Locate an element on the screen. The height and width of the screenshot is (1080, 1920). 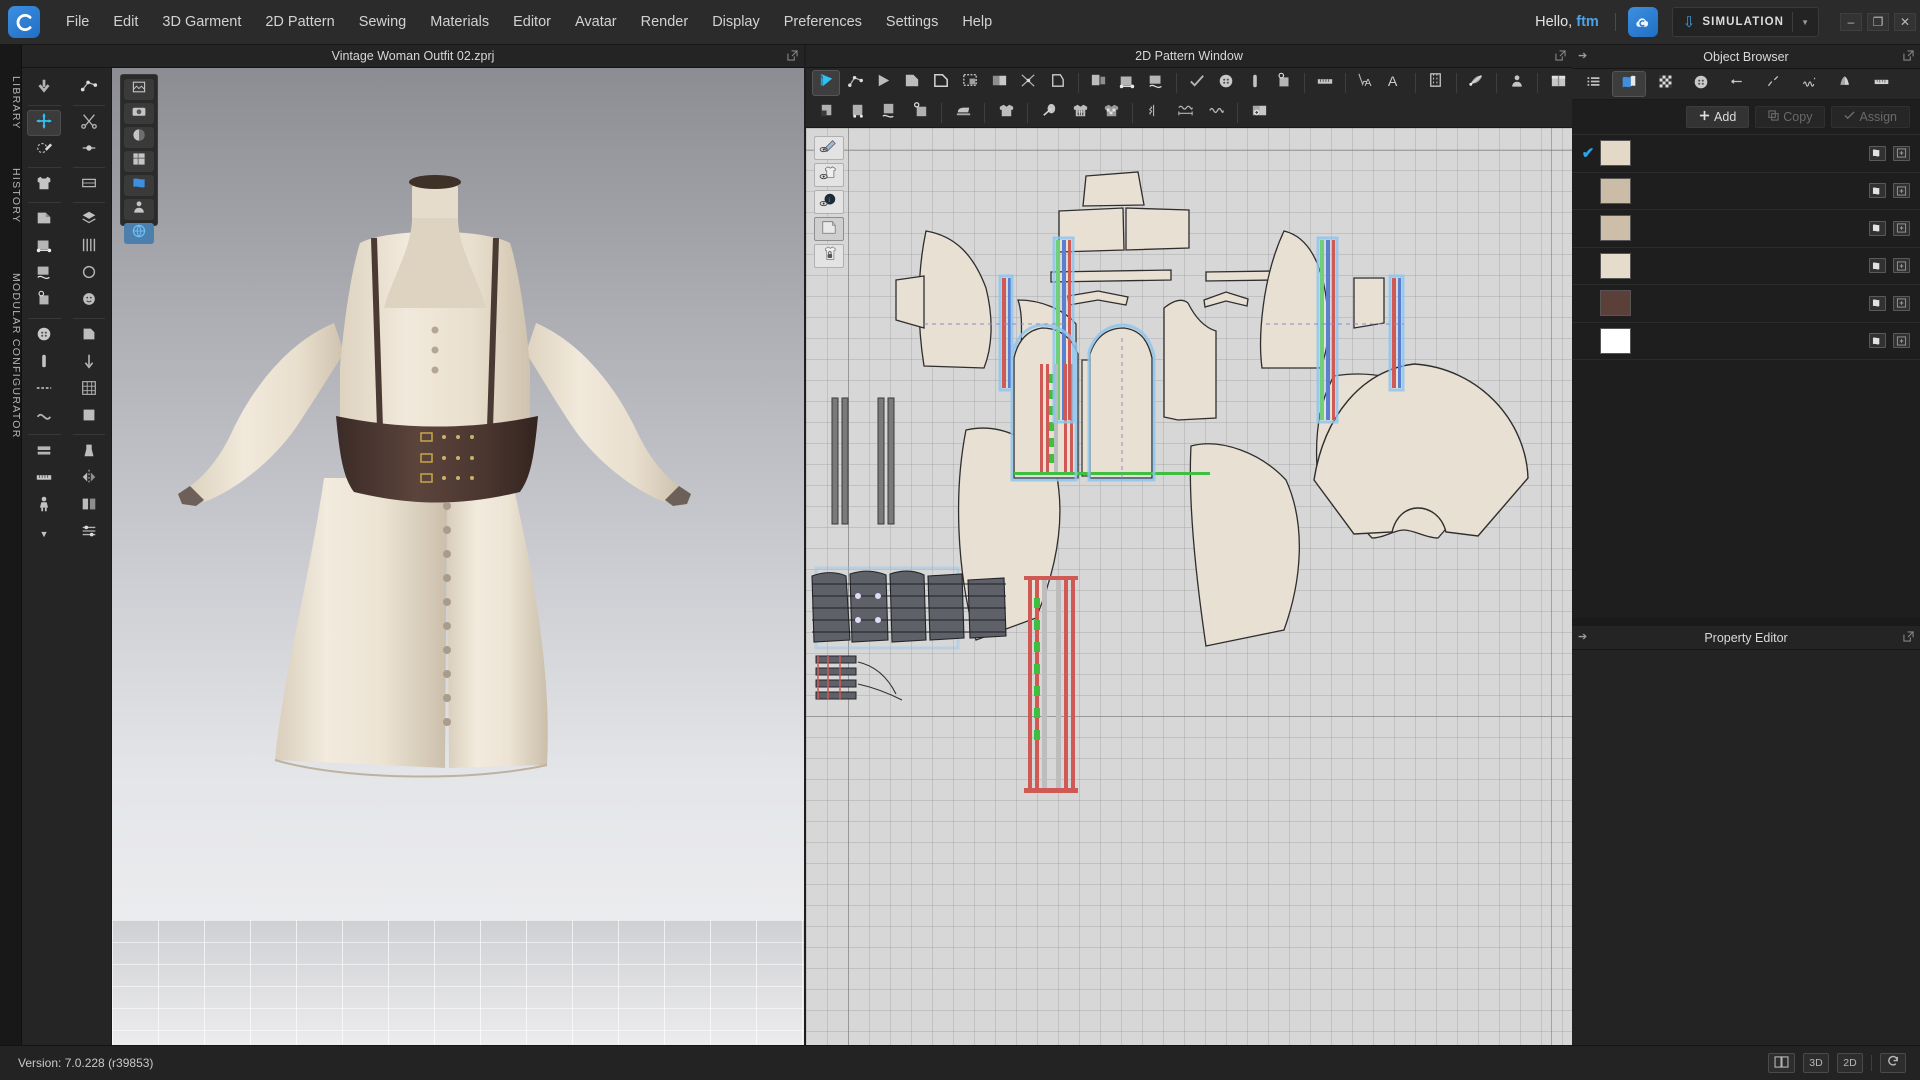
pattern-3d-tool is located at coordinates (44, 220).